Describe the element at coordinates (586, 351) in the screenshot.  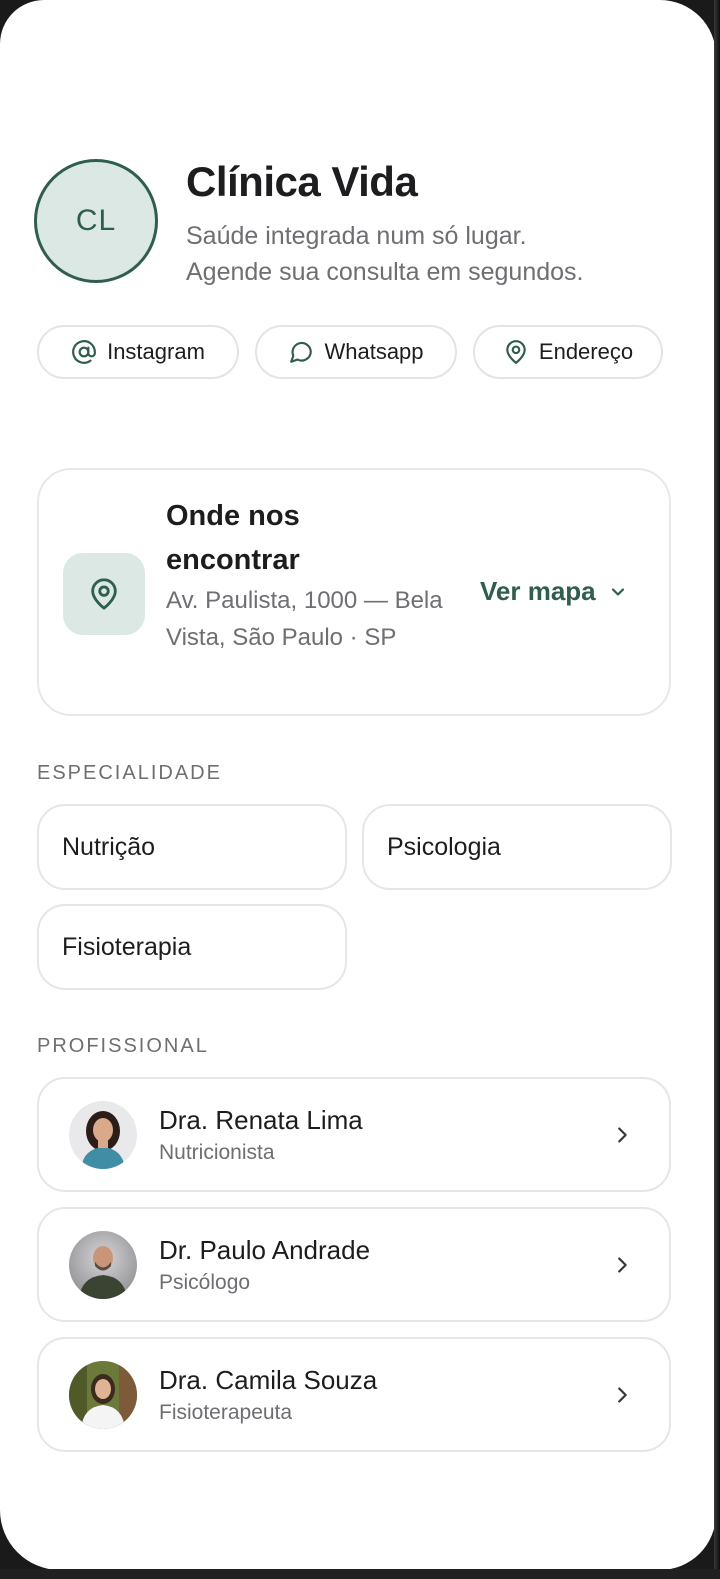
I see `address-label: Endereço` at that location.